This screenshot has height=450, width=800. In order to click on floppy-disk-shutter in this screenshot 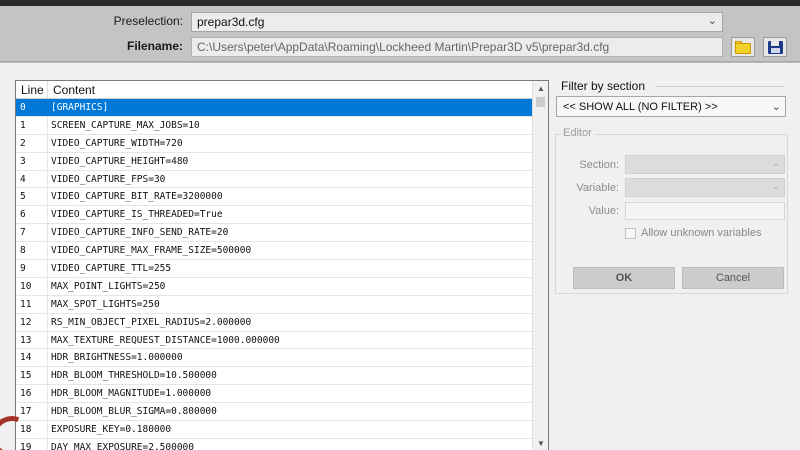, I will do `click(775, 43)`.